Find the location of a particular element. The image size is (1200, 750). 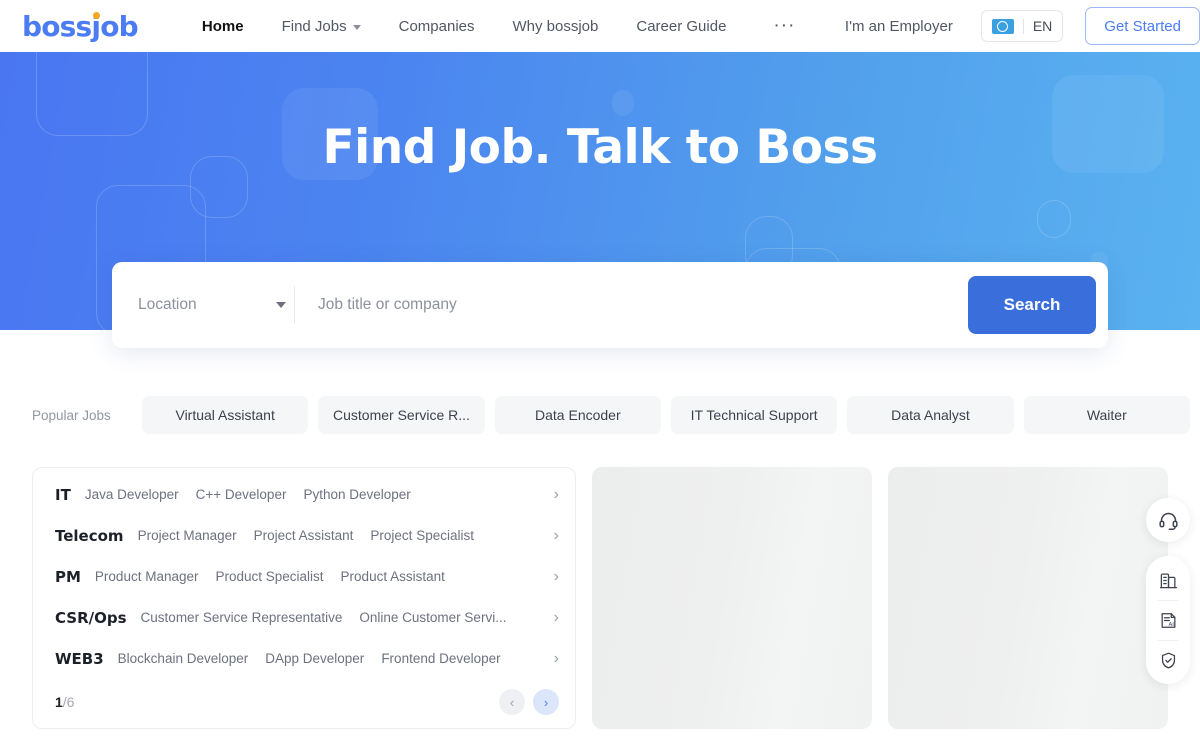

search-button: Search is located at coordinates (1032, 305).